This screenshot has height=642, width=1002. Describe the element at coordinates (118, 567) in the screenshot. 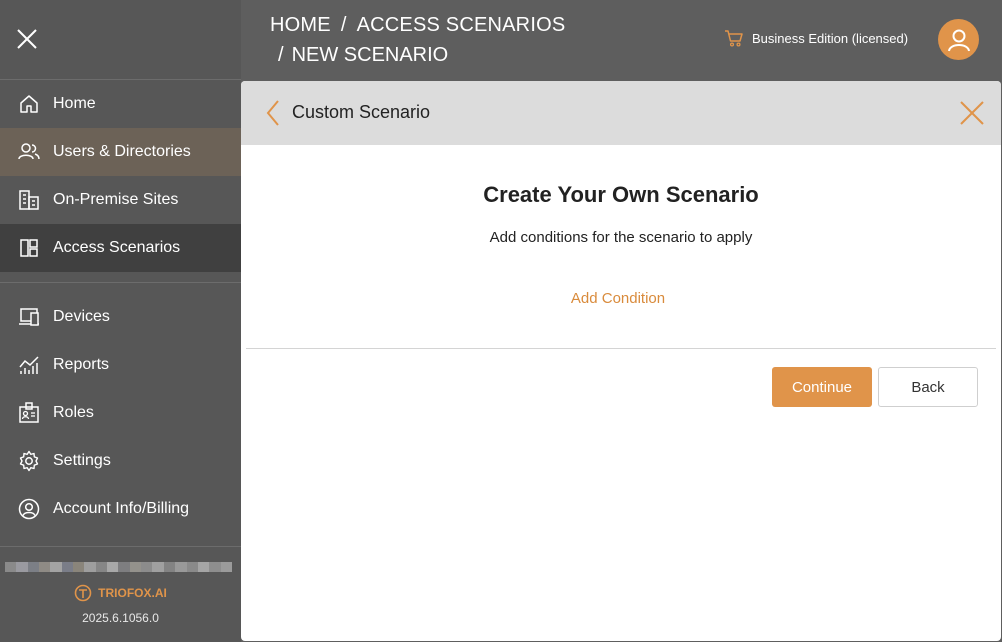

I see `redacted-strip` at that location.